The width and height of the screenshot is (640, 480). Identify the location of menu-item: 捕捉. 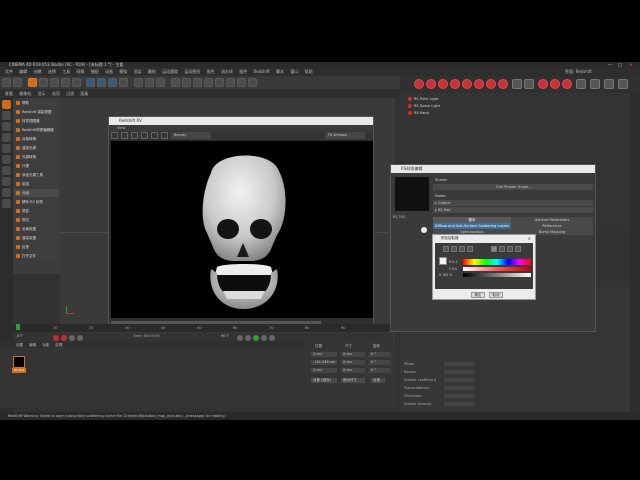
(95, 72).